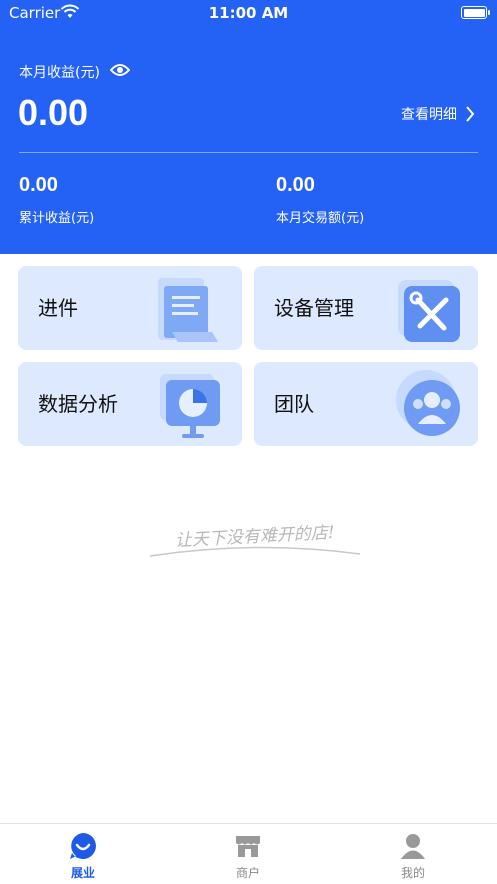 The height and width of the screenshot is (884, 497). Describe the element at coordinates (130, 404) in the screenshot. I see `data-analysis-card: 数据分析` at that location.